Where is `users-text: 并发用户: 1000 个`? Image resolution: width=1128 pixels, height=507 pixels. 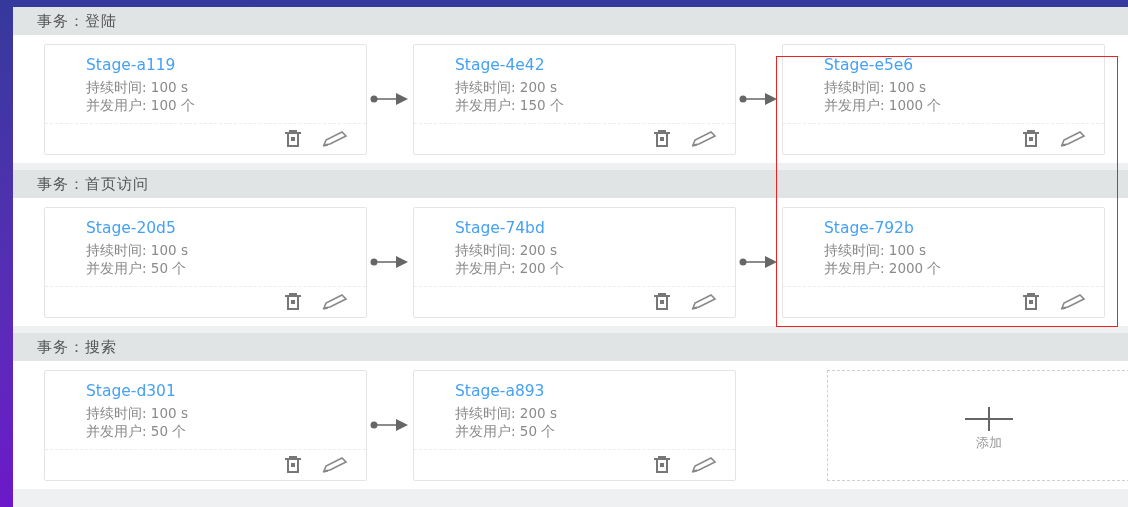 users-text: 并发用户: 1000 个 is located at coordinates (883, 104).